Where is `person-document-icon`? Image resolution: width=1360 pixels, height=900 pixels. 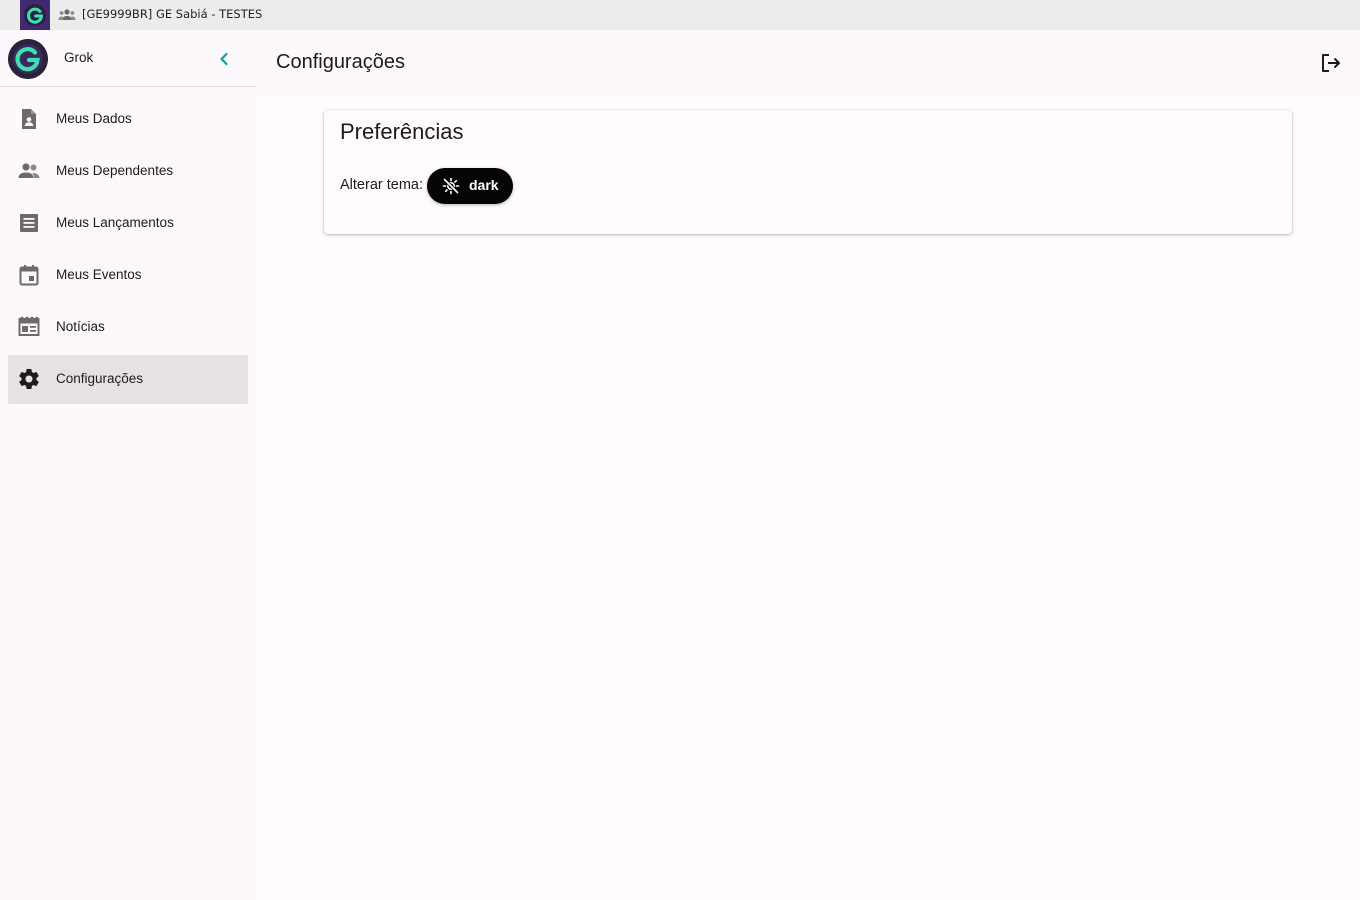
person-document-icon is located at coordinates (29, 119).